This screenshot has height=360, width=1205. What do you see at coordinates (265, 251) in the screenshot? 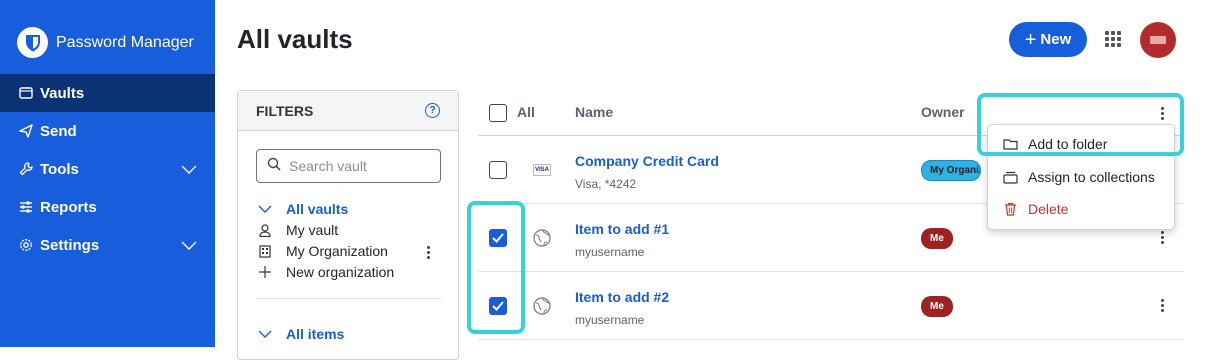
I see `building-icon` at bounding box center [265, 251].